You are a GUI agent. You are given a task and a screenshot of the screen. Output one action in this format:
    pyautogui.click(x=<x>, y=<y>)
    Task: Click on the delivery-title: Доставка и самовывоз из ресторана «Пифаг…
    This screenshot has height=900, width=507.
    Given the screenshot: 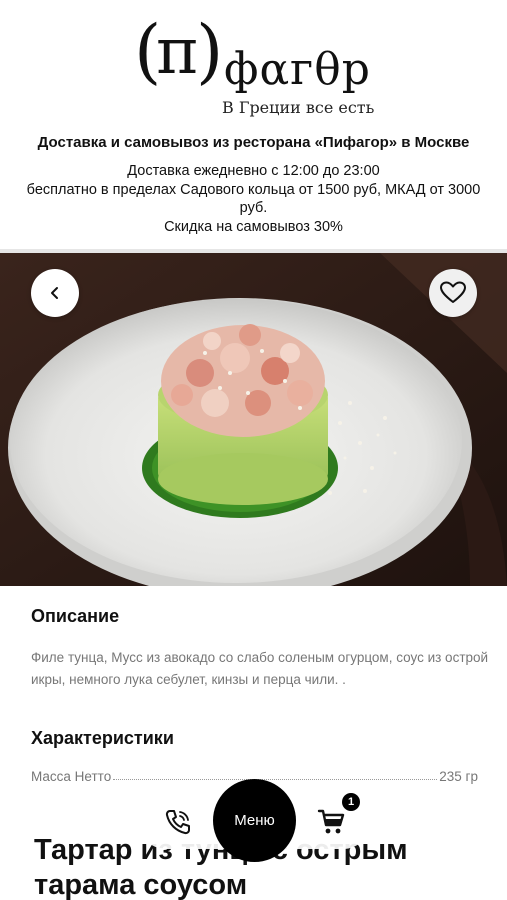 What is the action you would take?
    pyautogui.click(x=253, y=142)
    